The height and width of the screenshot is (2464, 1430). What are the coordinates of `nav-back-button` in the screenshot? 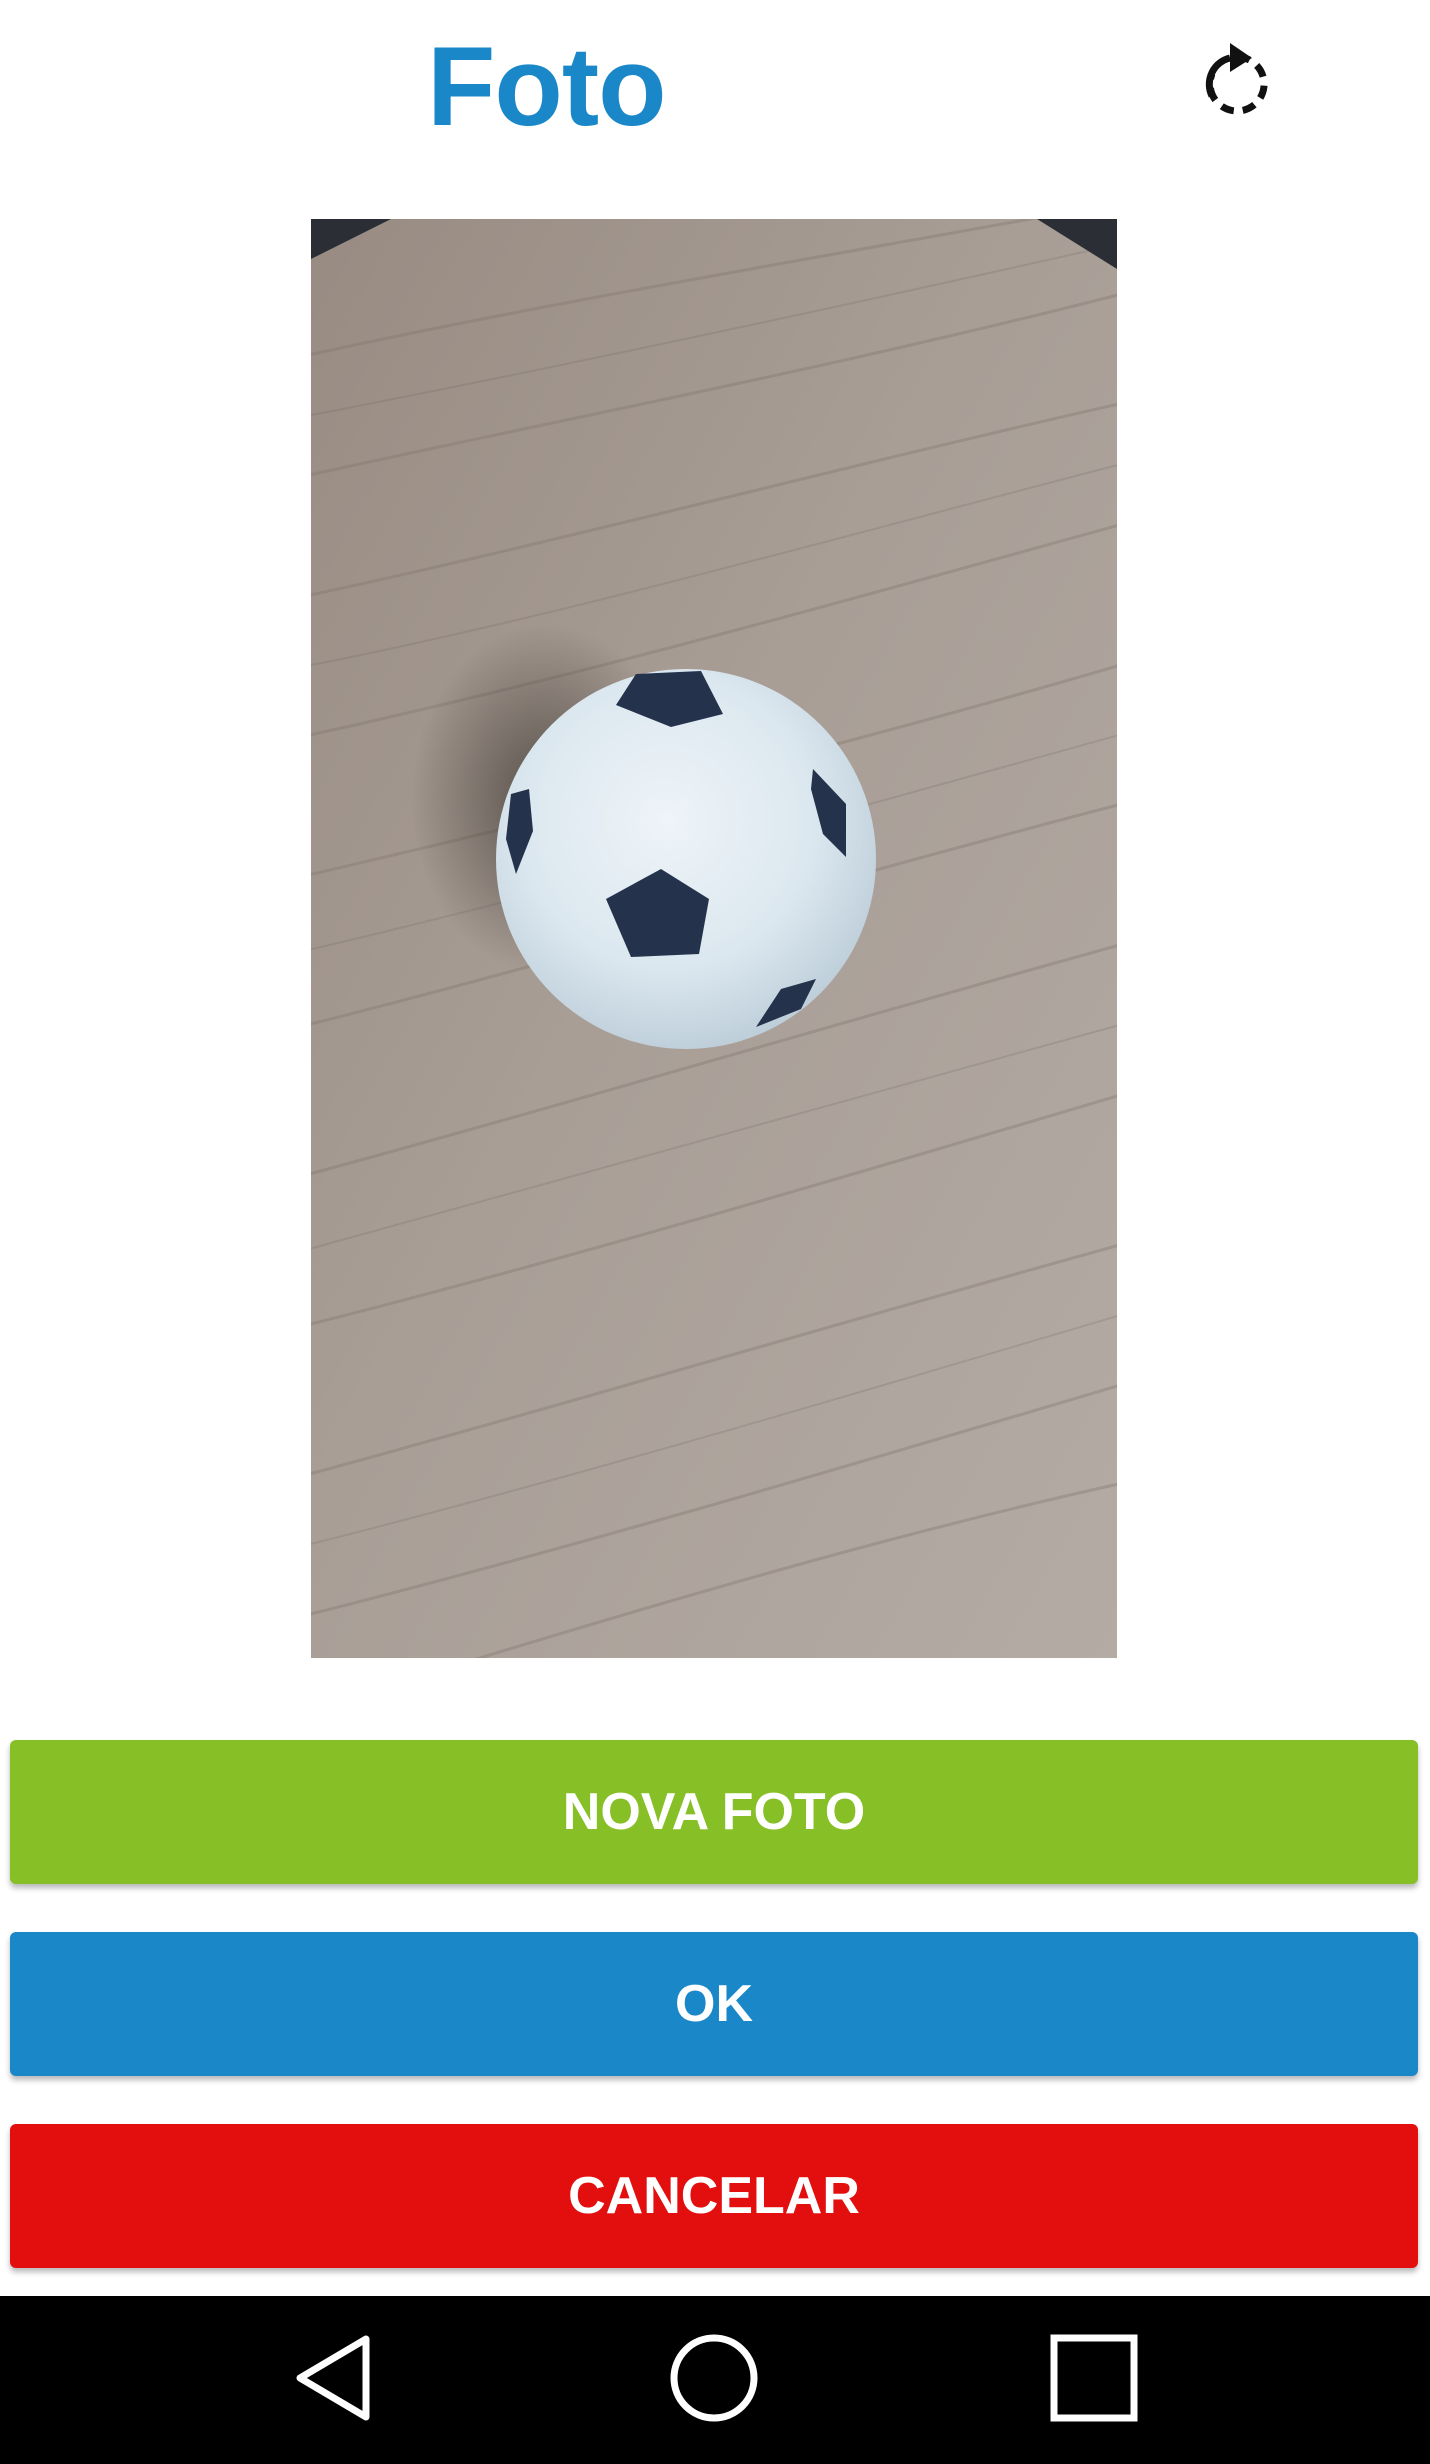 It's located at (334, 2380).